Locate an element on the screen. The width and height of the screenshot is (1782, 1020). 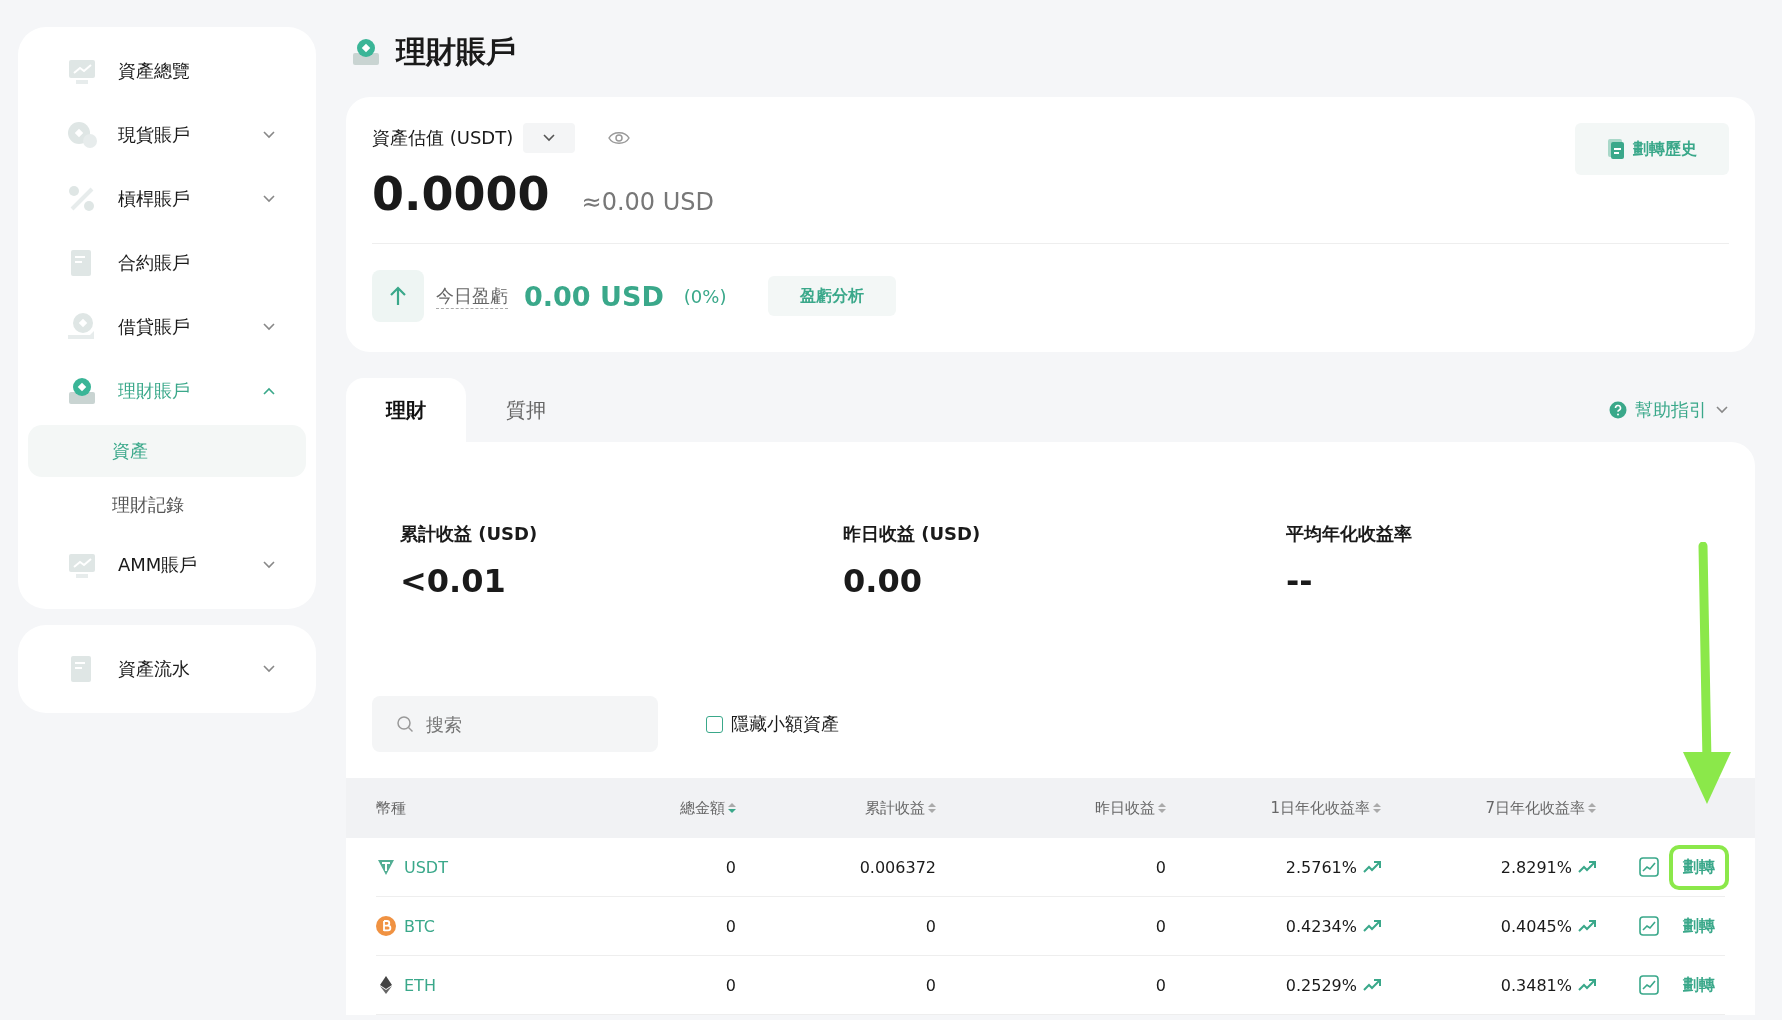
tether-coin-icon is located at coordinates (386, 867).